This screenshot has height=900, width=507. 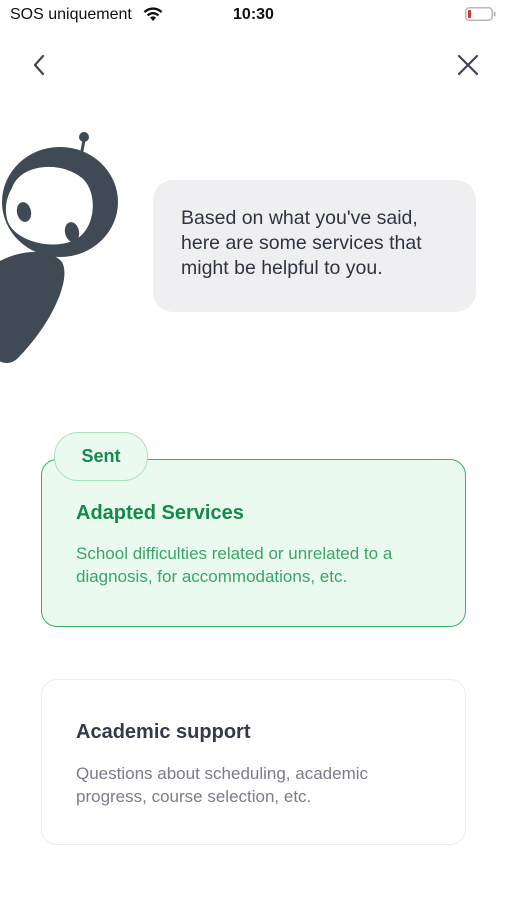 I want to click on back-button, so click(x=39, y=65).